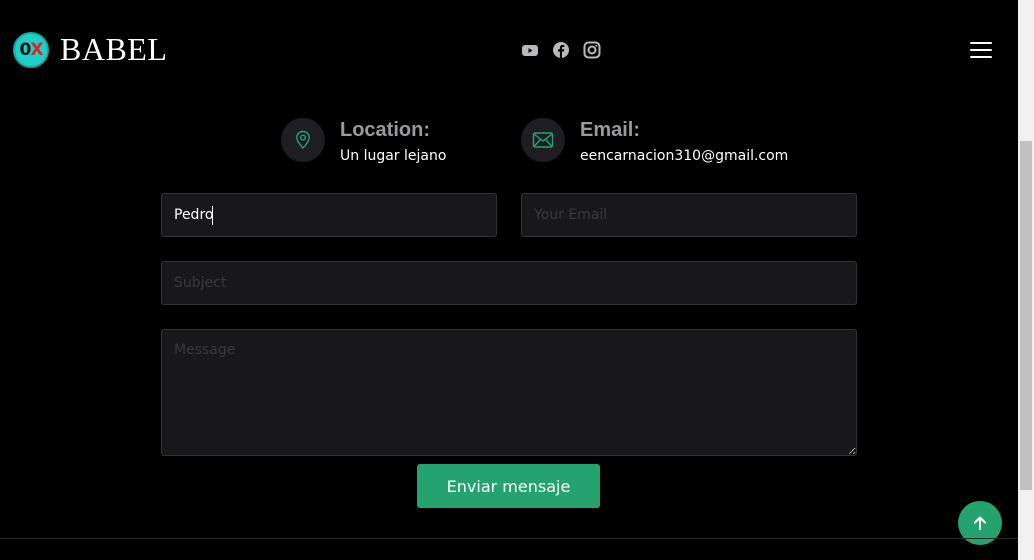 The image size is (1034, 560). Describe the element at coordinates (592, 50) in the screenshot. I see `instagram-icon` at that location.